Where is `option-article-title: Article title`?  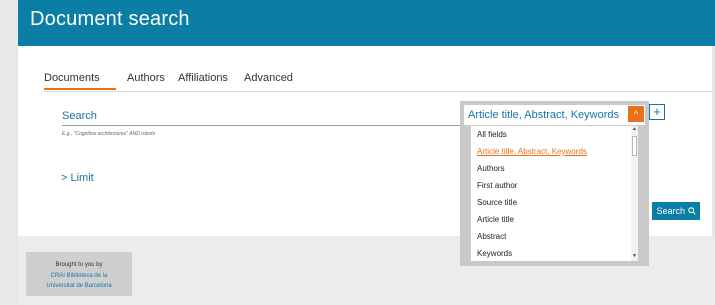
option-article-title: Article title is located at coordinates (495, 219).